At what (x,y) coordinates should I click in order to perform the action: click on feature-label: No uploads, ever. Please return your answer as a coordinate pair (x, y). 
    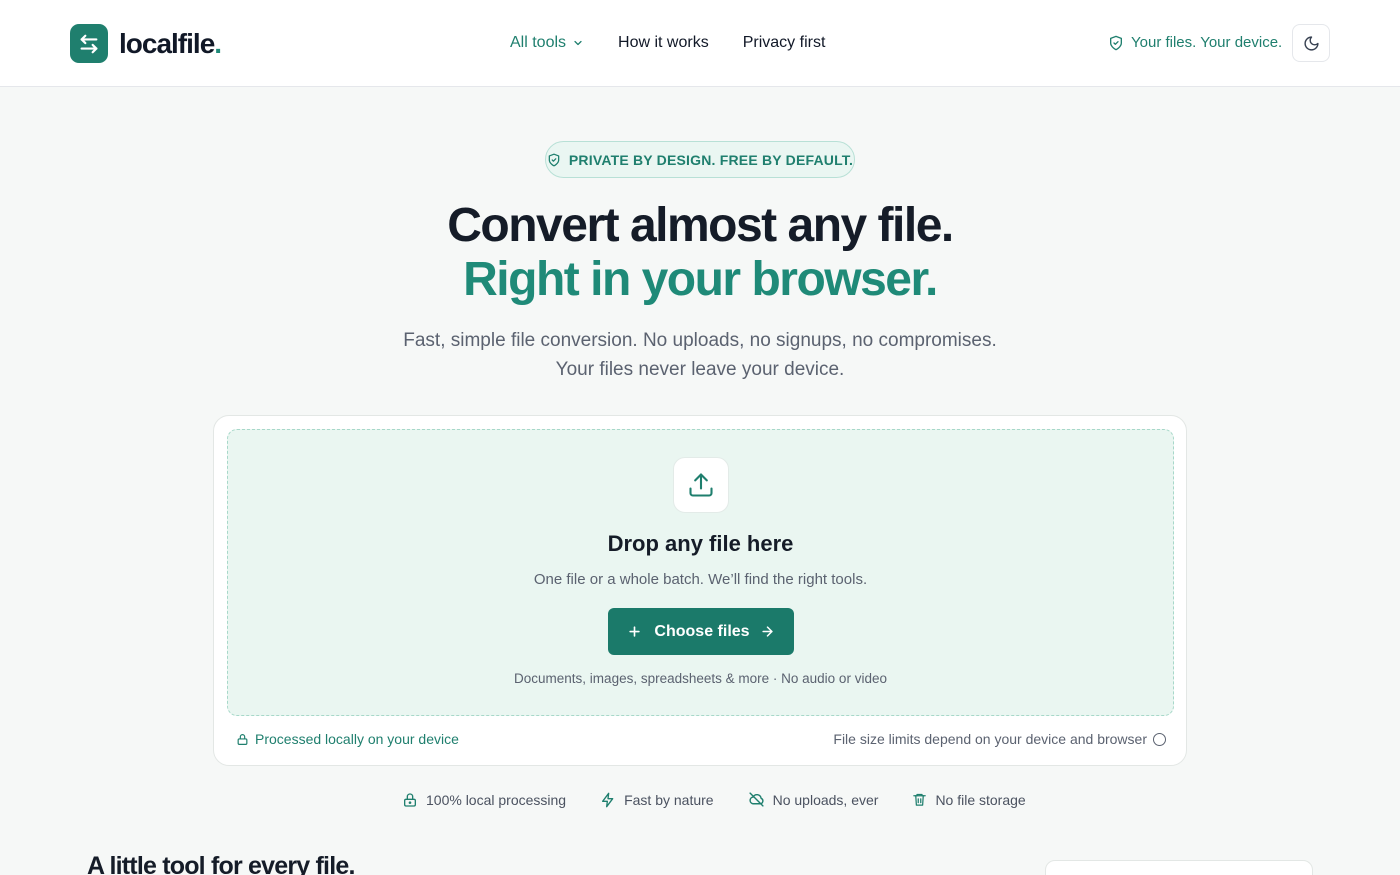
    Looking at the image, I should click on (825, 799).